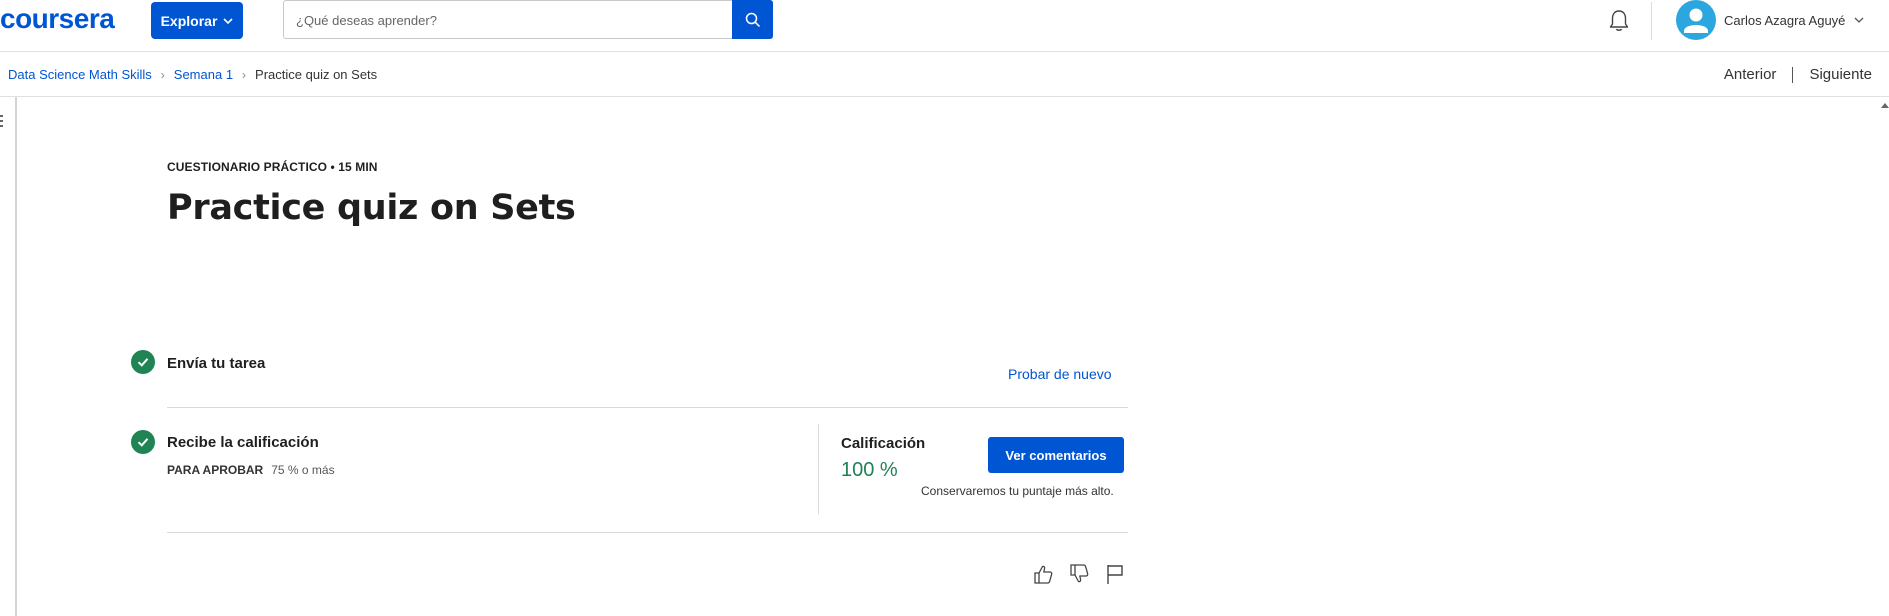 This screenshot has height=616, width=1889. Describe the element at coordinates (272, 167) in the screenshot. I see `quiz-meta: CUESTIONARIO PRÁCTICO • 15 MIN` at that location.